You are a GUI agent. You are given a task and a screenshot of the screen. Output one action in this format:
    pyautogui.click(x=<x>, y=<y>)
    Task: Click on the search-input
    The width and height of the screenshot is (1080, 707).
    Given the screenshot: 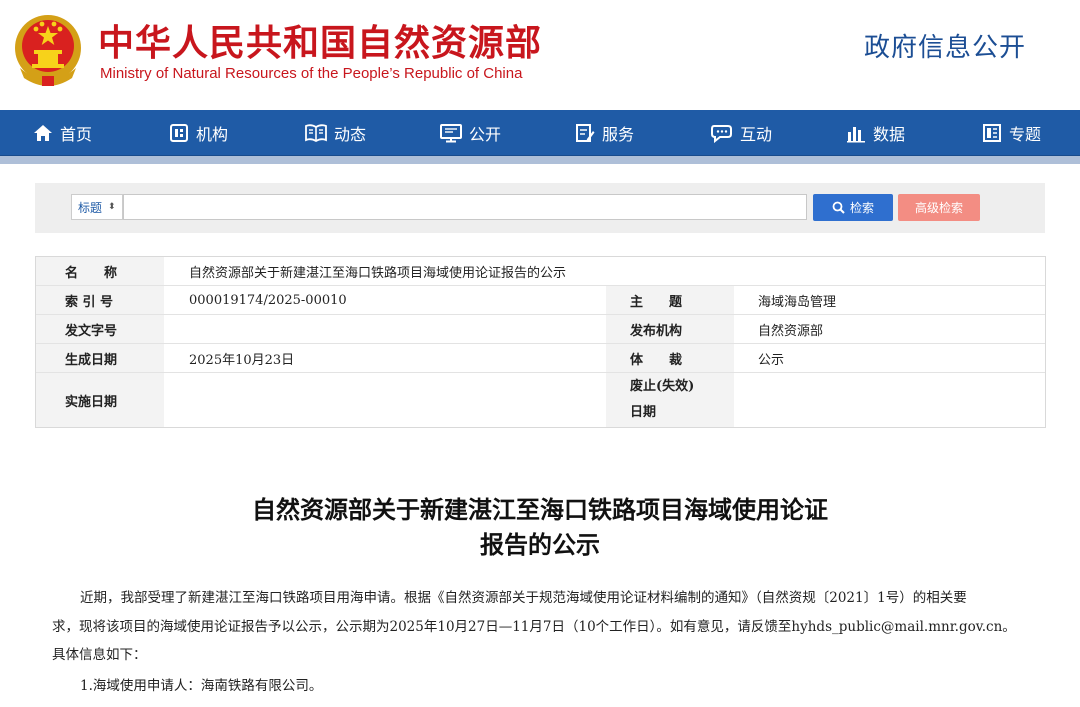 What is the action you would take?
    pyautogui.click(x=465, y=207)
    